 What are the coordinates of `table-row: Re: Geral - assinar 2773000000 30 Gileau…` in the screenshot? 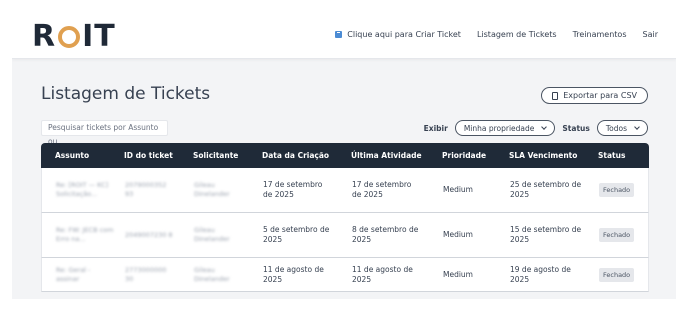 It's located at (345, 275).